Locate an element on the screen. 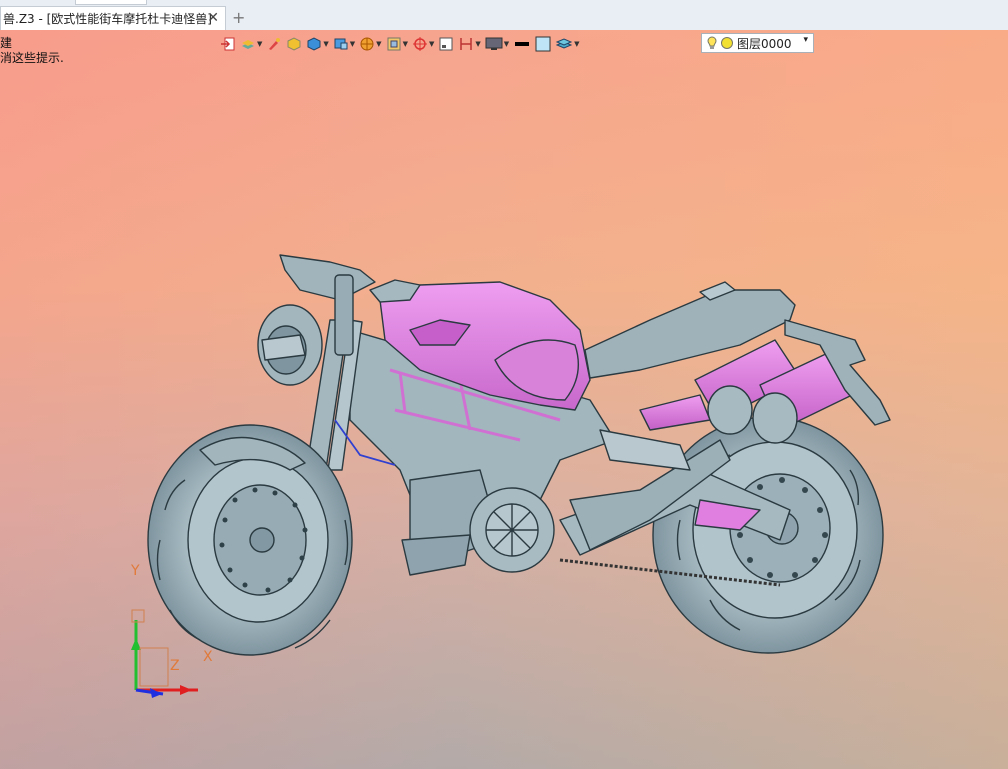 The width and height of the screenshot is (1008, 769). monitor-icon is located at coordinates (494, 43).